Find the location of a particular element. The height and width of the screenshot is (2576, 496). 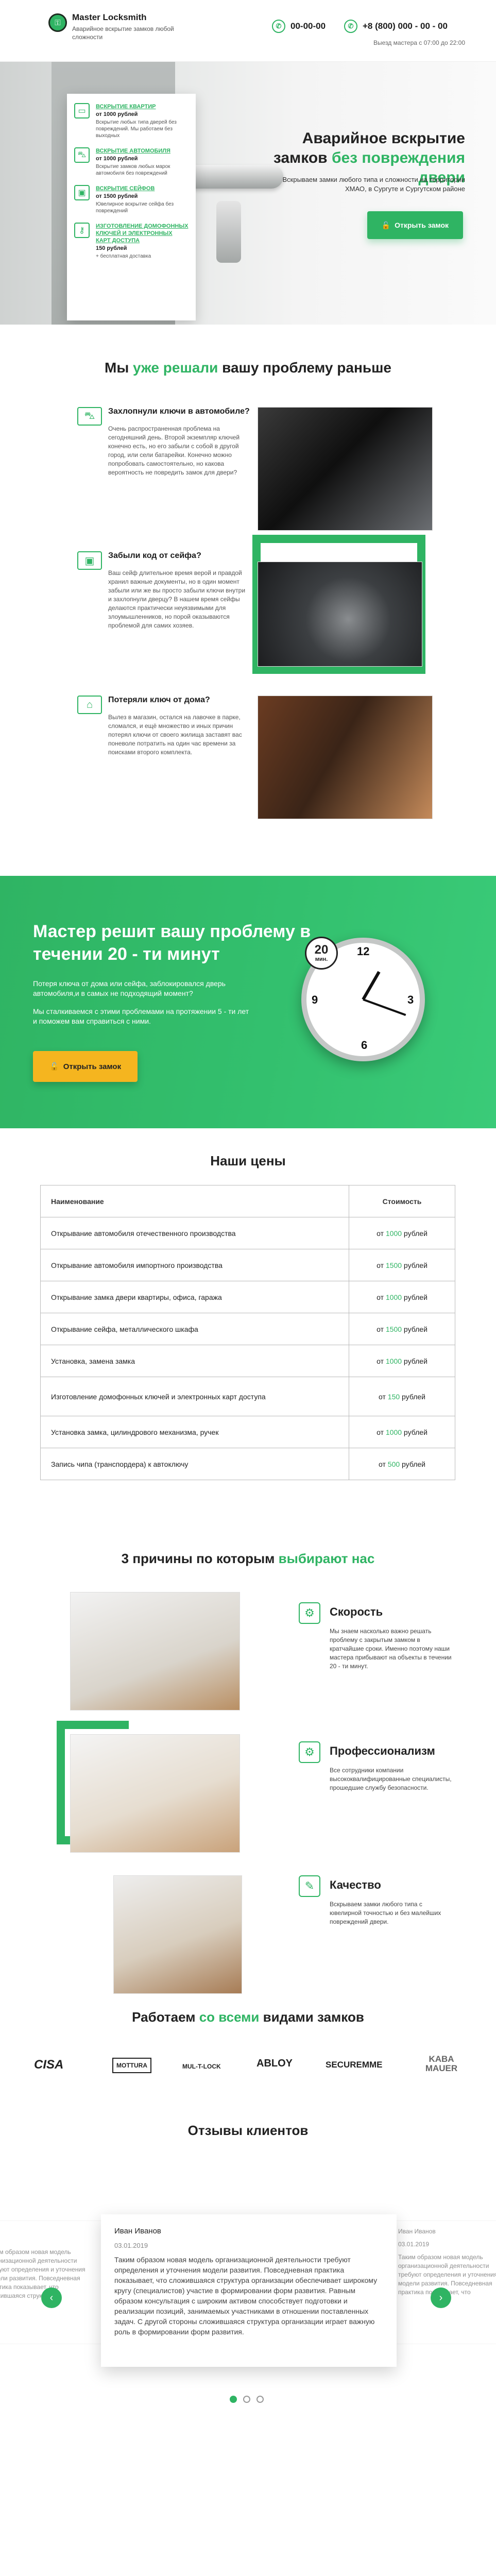

service-price: 150 рублей is located at coordinates (112, 248).